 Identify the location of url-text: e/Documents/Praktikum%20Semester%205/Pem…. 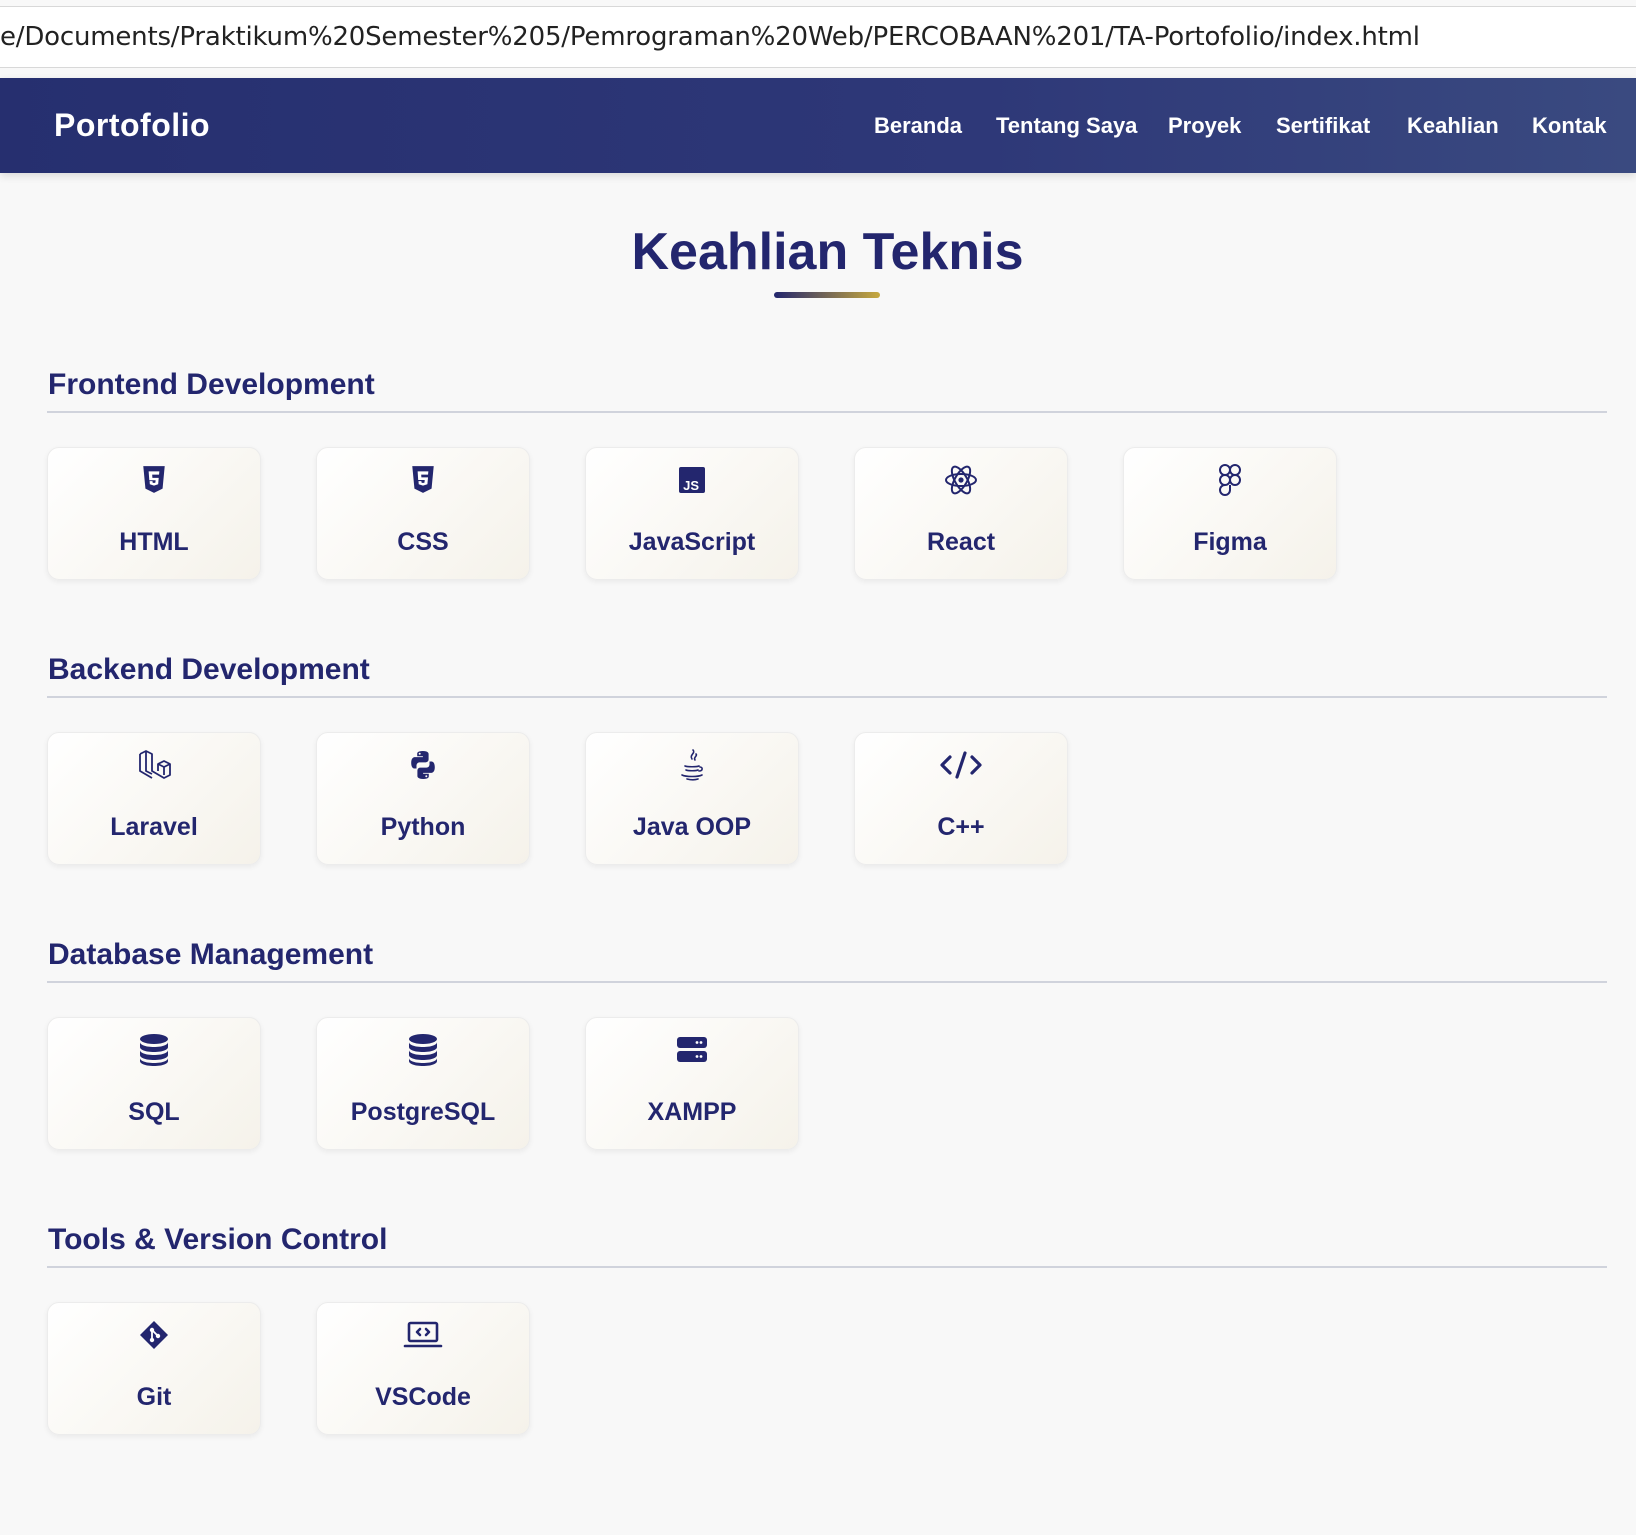
(710, 37).